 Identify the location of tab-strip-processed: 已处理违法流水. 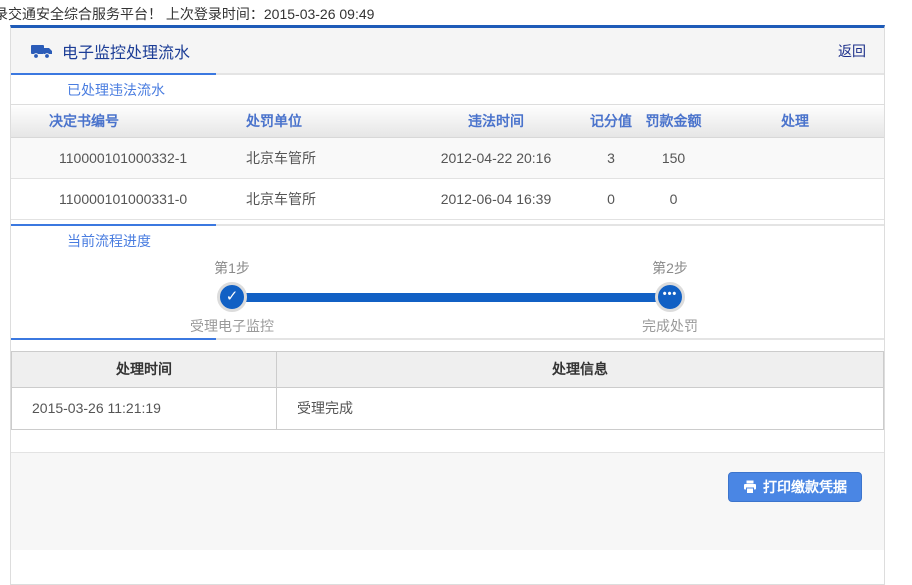
(447, 90).